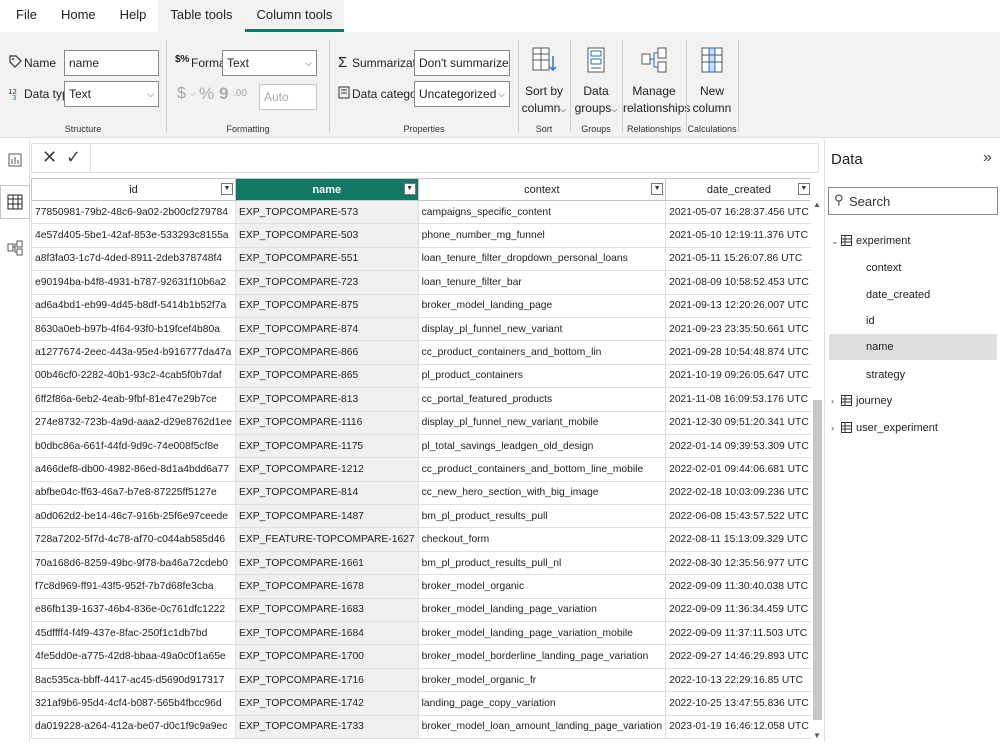  I want to click on cell-context: landing_page_copy_variation, so click(542, 703).